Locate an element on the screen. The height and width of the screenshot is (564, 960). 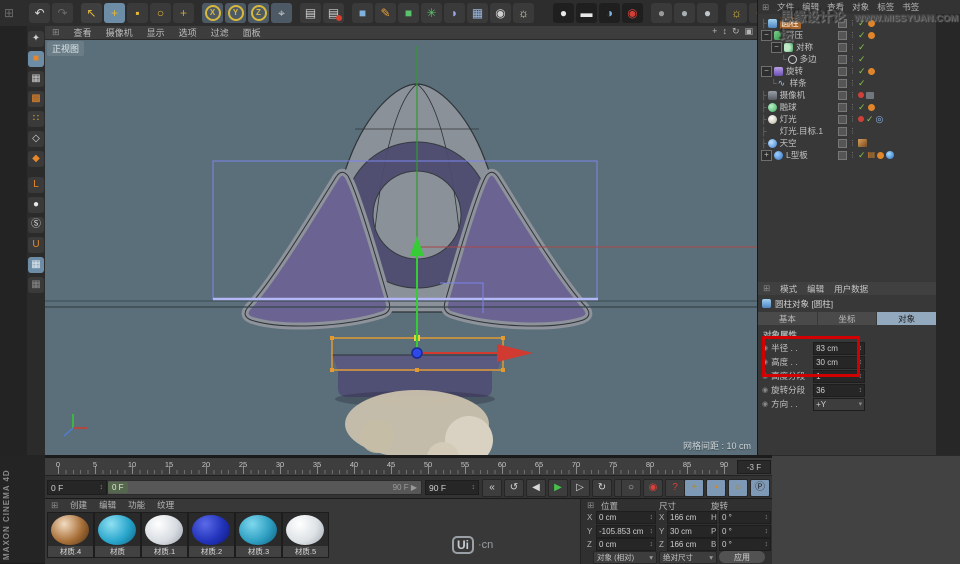
pan-view-icon: + is located at coordinates (714, 31).